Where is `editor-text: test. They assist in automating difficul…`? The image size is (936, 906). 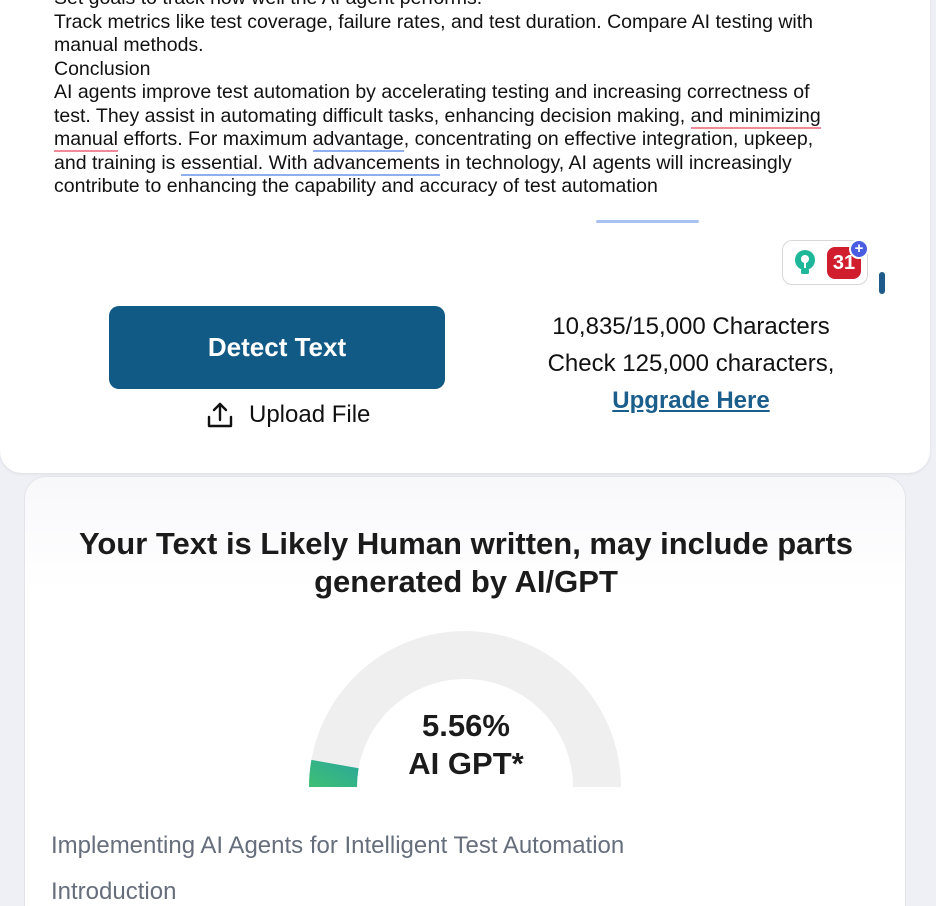
editor-text: test. They assist in automating difficul… is located at coordinates (372, 115).